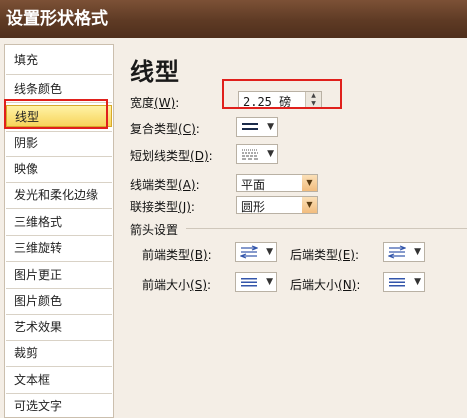 The width and height of the screenshot is (467, 418). I want to click on end-size-label: 后端大小(N):, so click(325, 285).